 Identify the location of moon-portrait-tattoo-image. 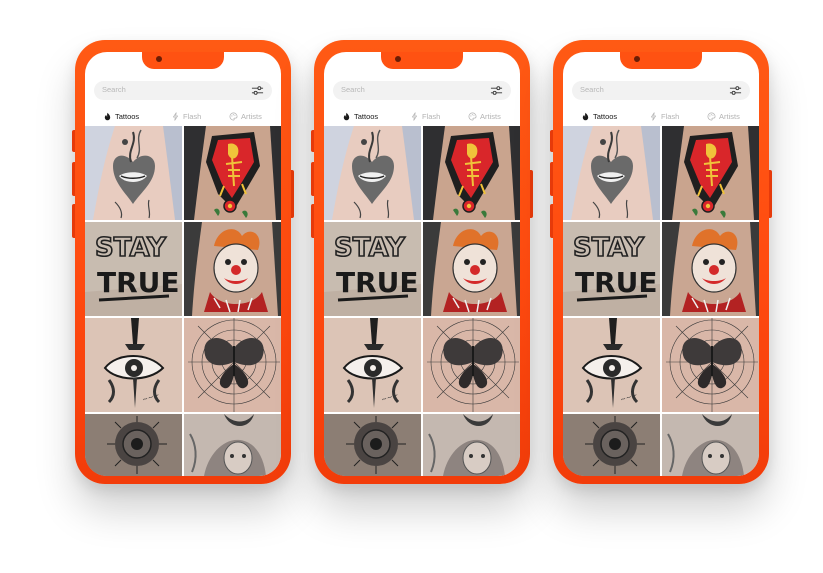
(471, 445).